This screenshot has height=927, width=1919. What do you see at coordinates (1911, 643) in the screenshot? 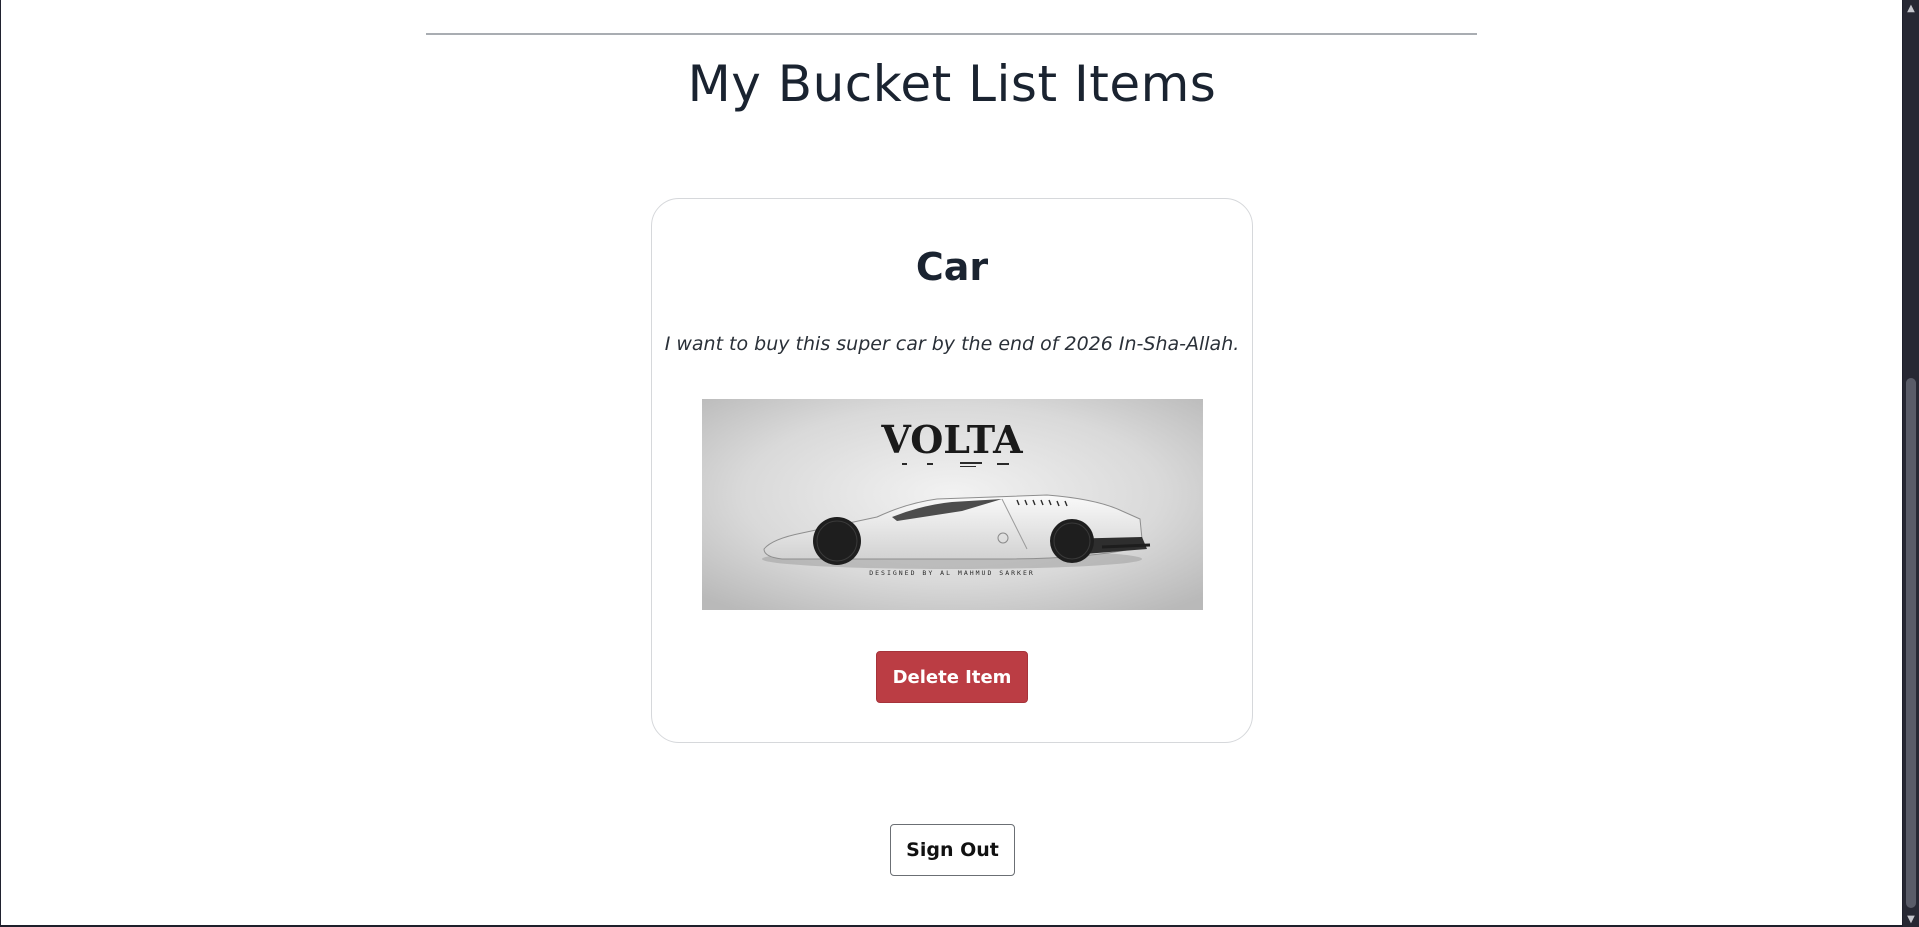
I see `scrollbar-thumb` at bounding box center [1911, 643].